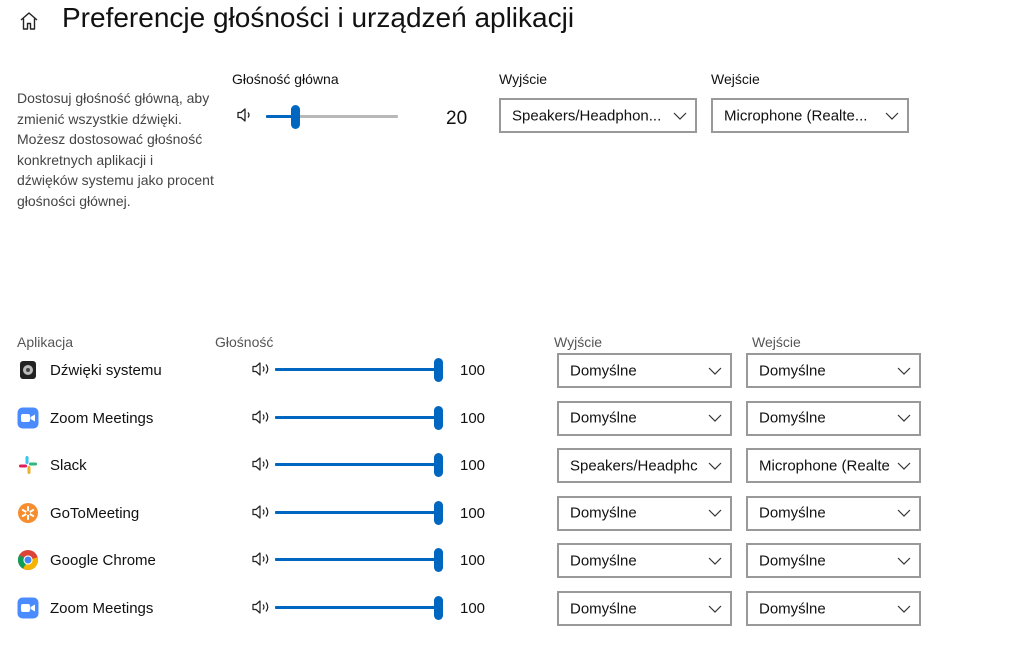 The image size is (1019, 650). I want to click on column-header-output: Wyjście, so click(578, 342).